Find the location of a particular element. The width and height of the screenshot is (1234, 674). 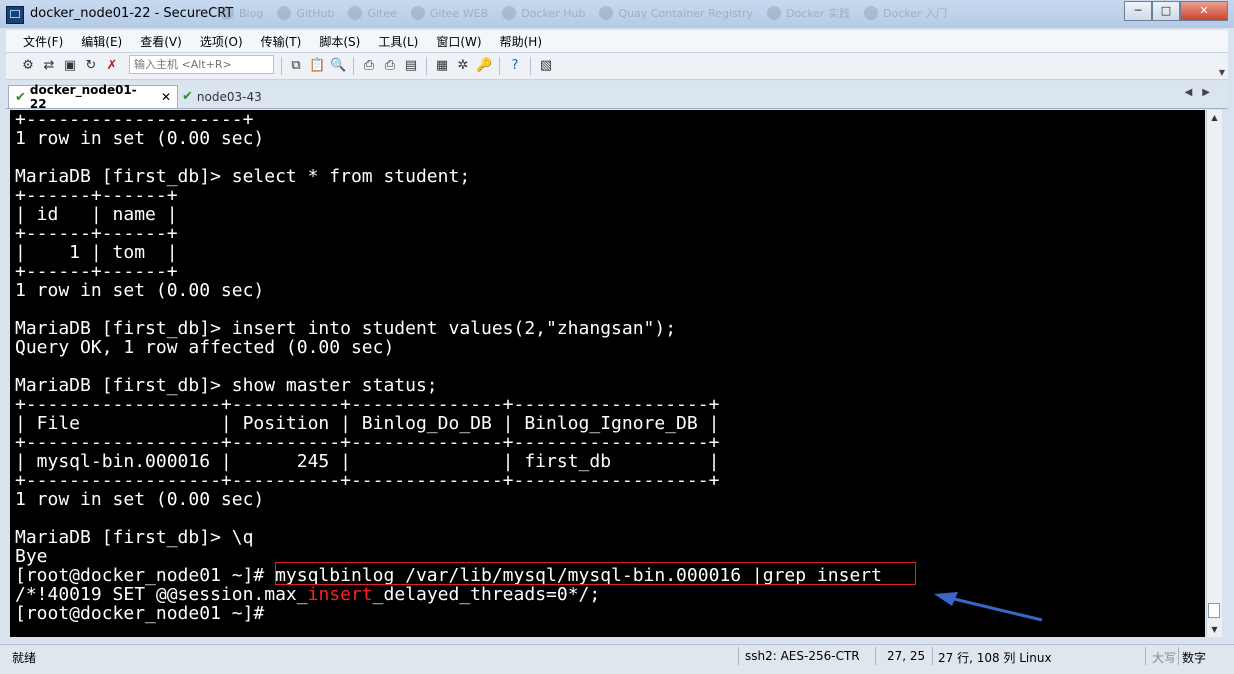

session-tab-bar: ✔ docker_node01-22 ✕ ✔ node03-43 ◀▶ is located at coordinates (617, 96).